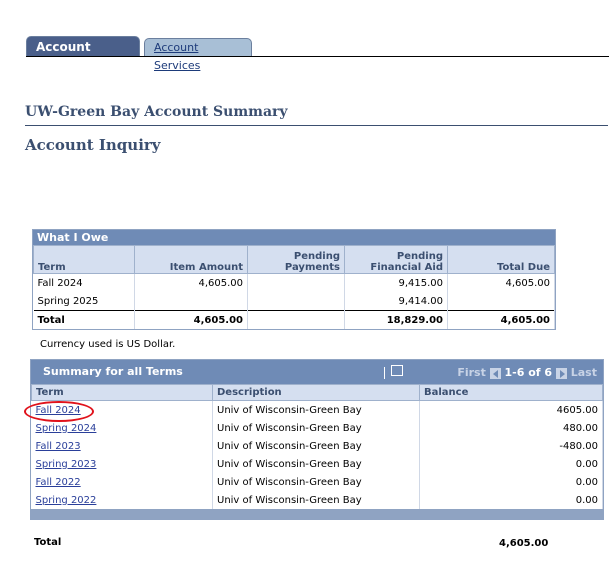 This screenshot has height=562, width=609. What do you see at coordinates (511, 392) in the screenshot?
I see `column-header-balance: Balance` at bounding box center [511, 392].